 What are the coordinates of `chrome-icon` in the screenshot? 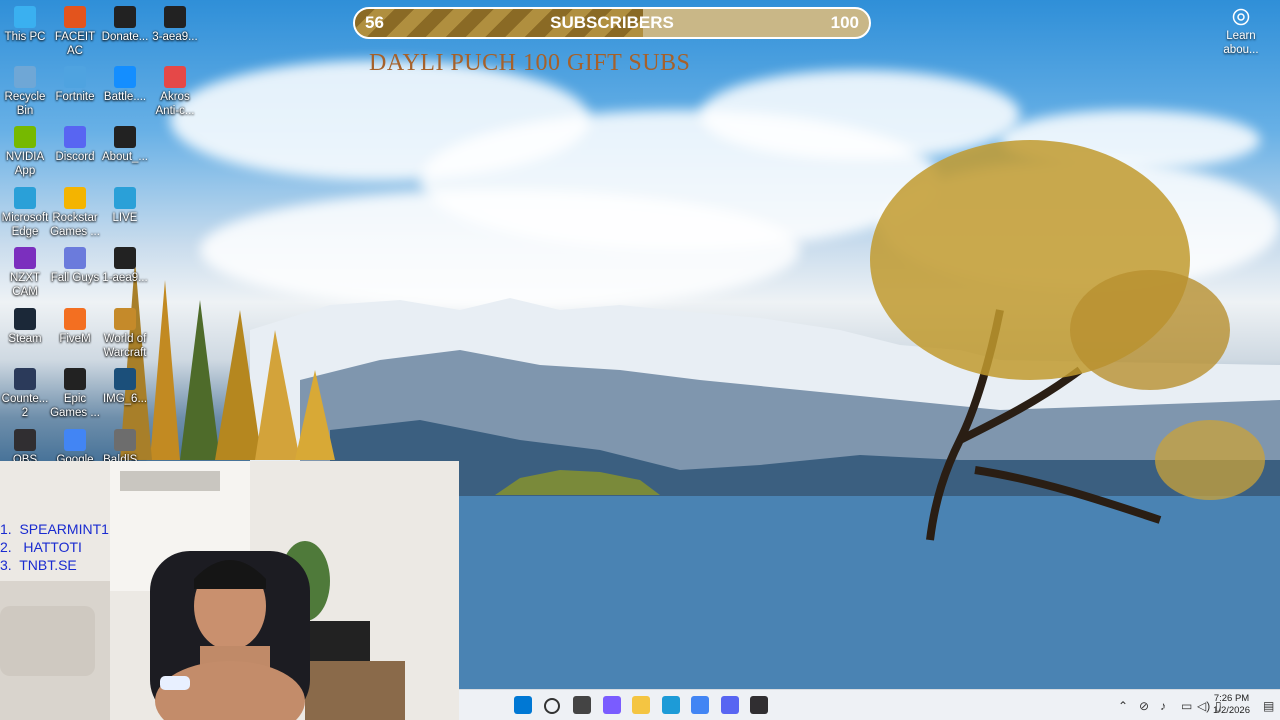 It's located at (75, 440).